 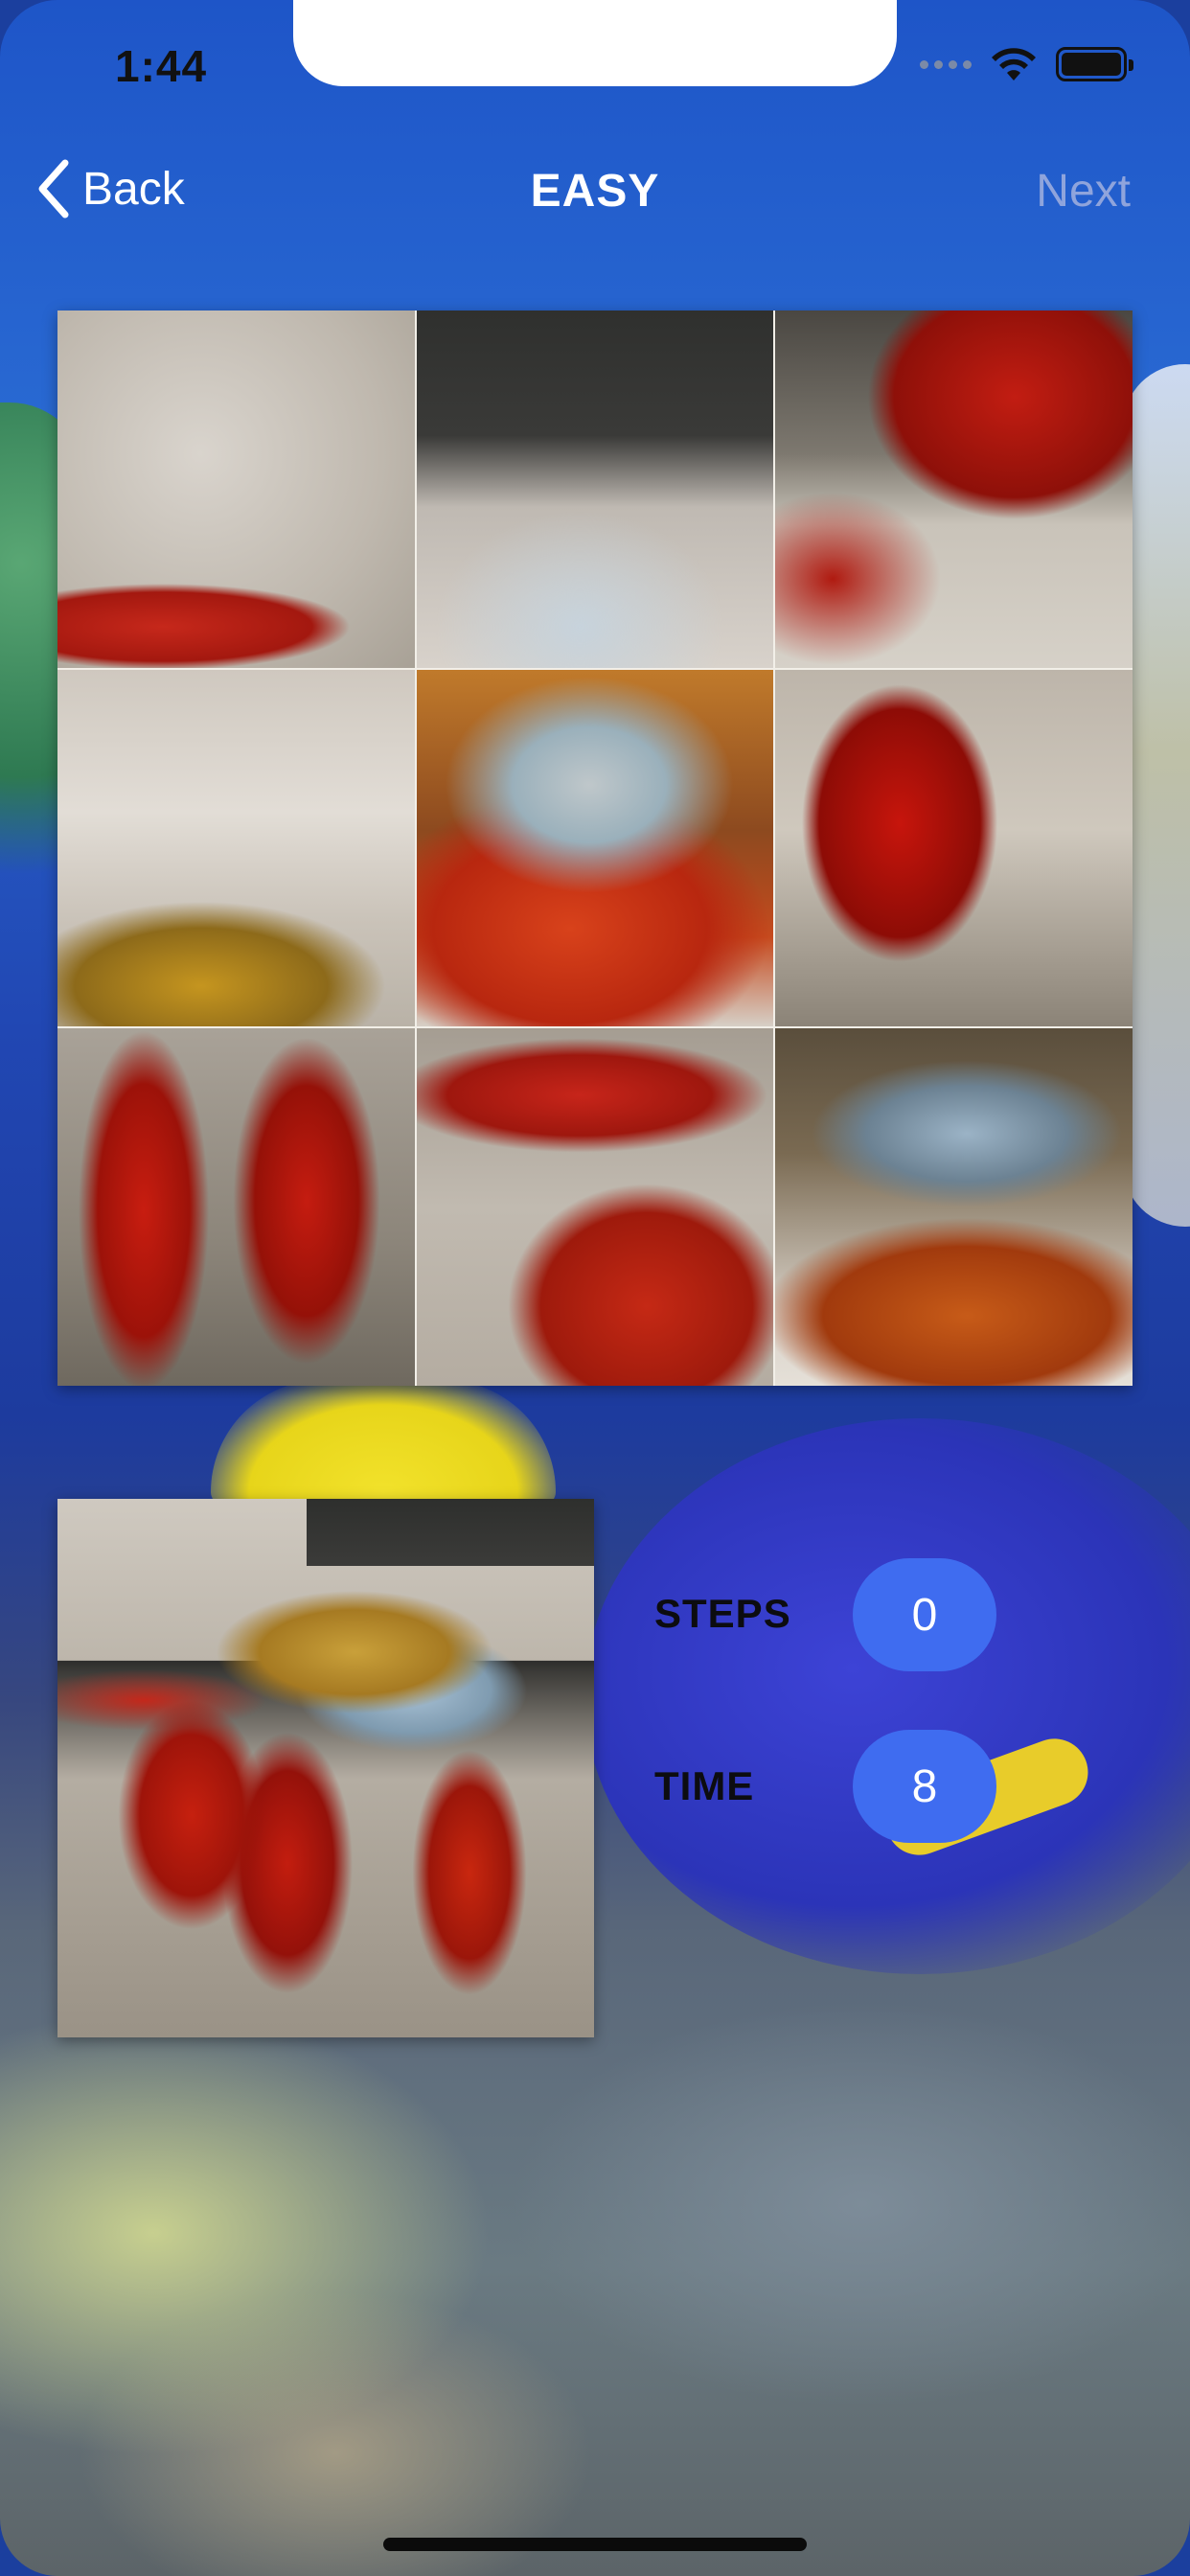 I want to click on home-indicator, so click(x=595, y=2544).